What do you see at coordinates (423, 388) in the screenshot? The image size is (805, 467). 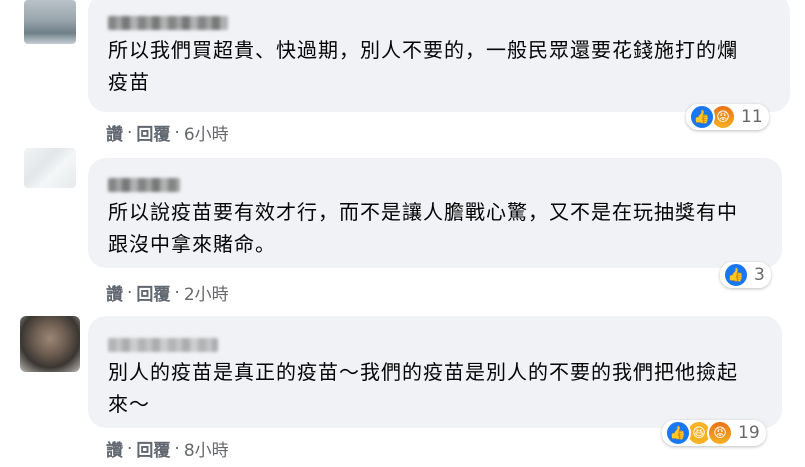 I see `comment-text: 別人的疫苗是真正的疫苗～我們的疫苗是別人的不要的我們把他撿起來～` at bounding box center [423, 388].